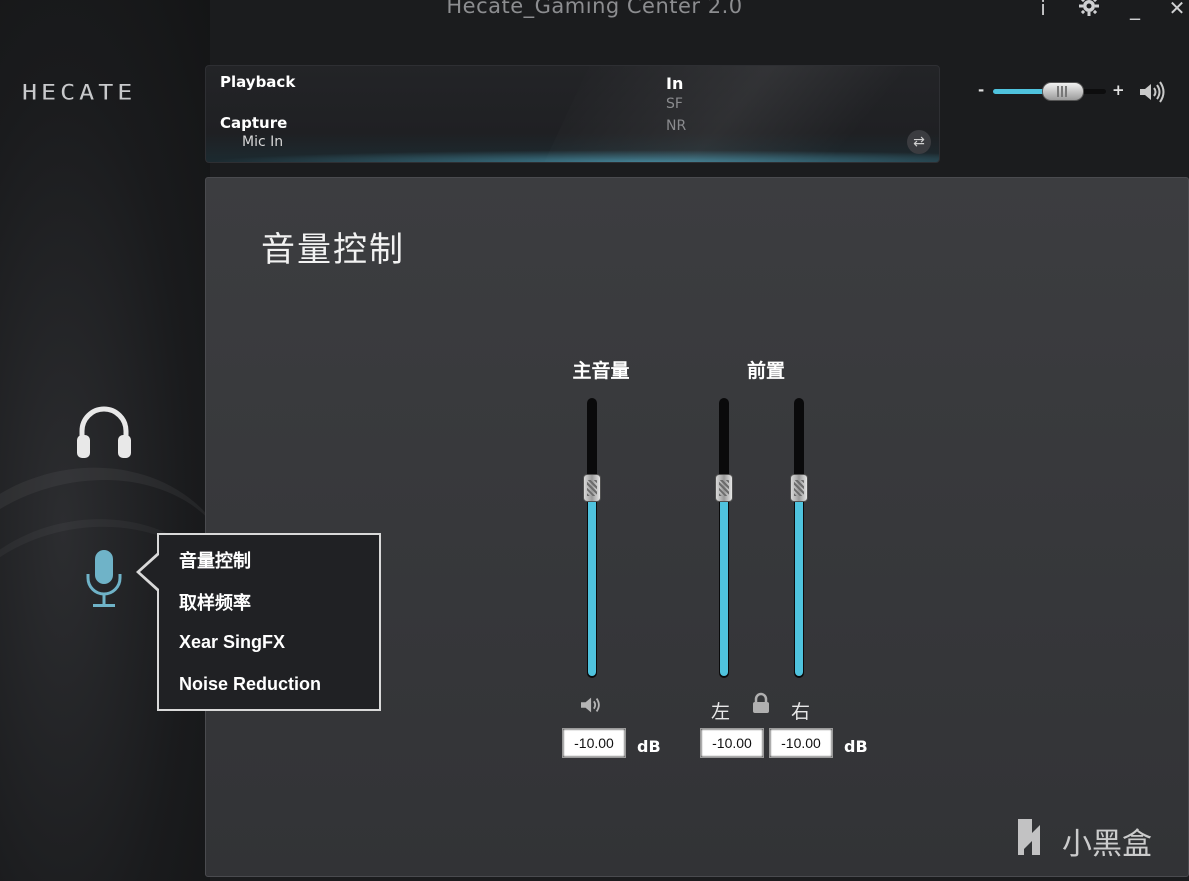  Describe the element at coordinates (269, 622) in the screenshot. I see `mic-menu: 音量控制 取样频率 Xear SingFX Noise Reduction` at that location.